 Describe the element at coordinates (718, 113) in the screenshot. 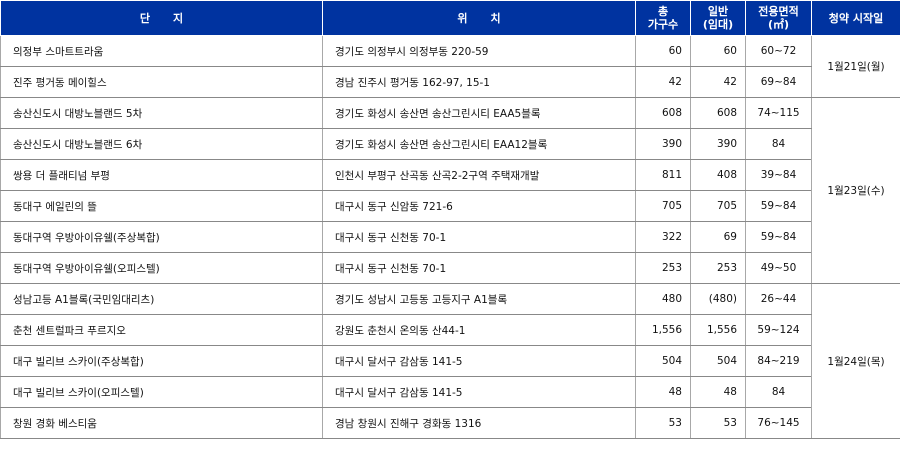

I see `general-households: 608` at that location.